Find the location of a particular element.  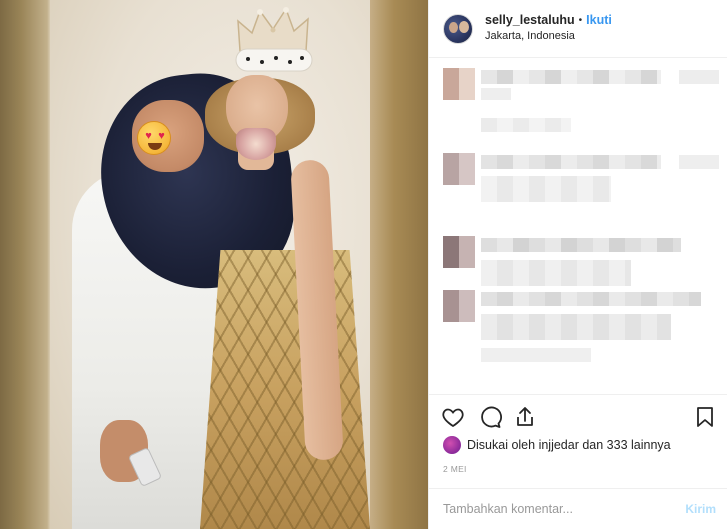

header-row: selly_lestaluhu • Ikuti is located at coordinates (548, 20).